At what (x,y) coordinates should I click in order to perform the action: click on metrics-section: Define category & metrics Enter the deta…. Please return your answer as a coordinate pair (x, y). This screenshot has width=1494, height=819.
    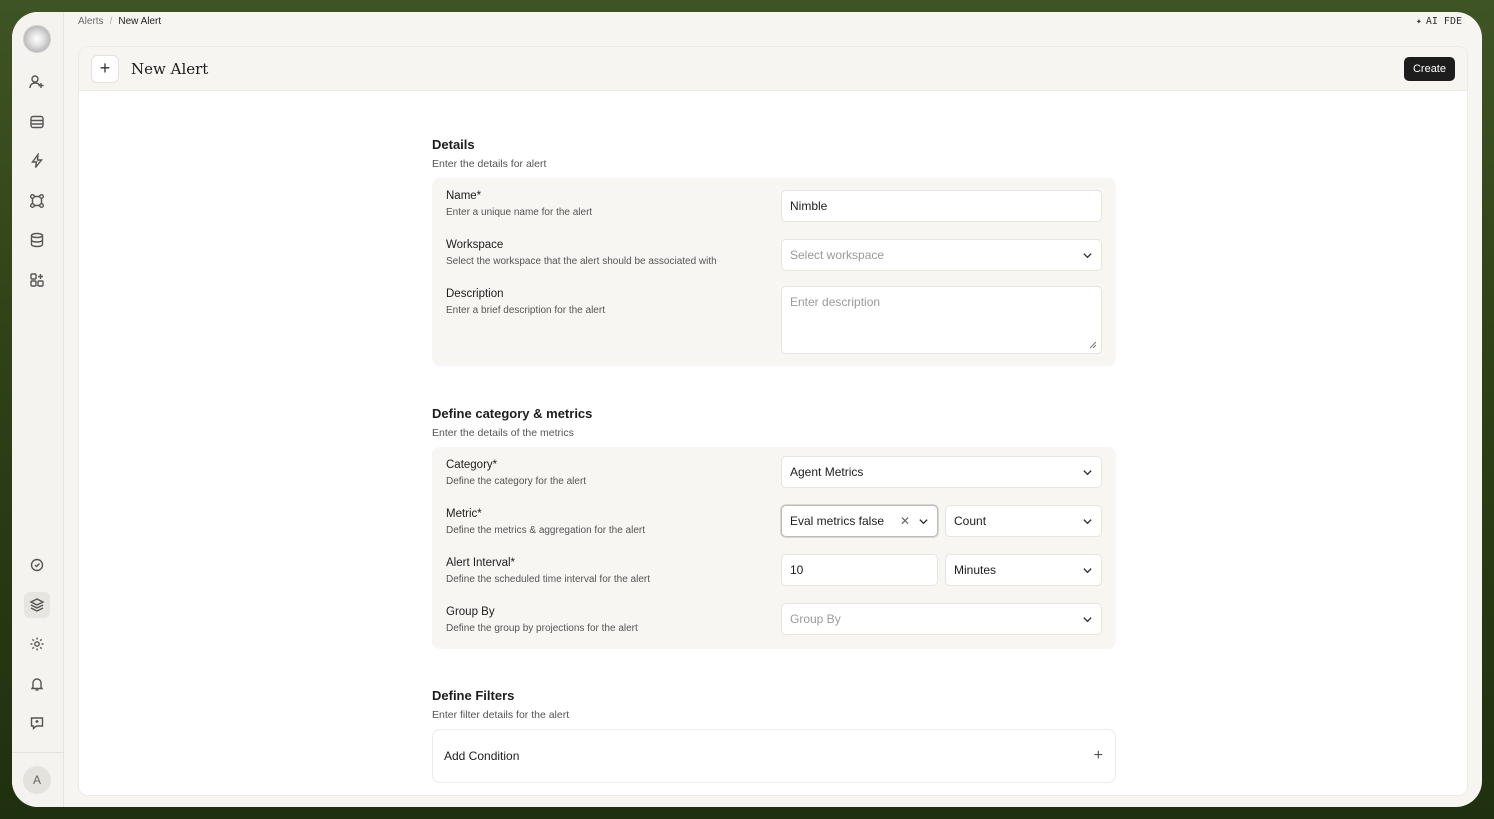
    Looking at the image, I should click on (774, 527).